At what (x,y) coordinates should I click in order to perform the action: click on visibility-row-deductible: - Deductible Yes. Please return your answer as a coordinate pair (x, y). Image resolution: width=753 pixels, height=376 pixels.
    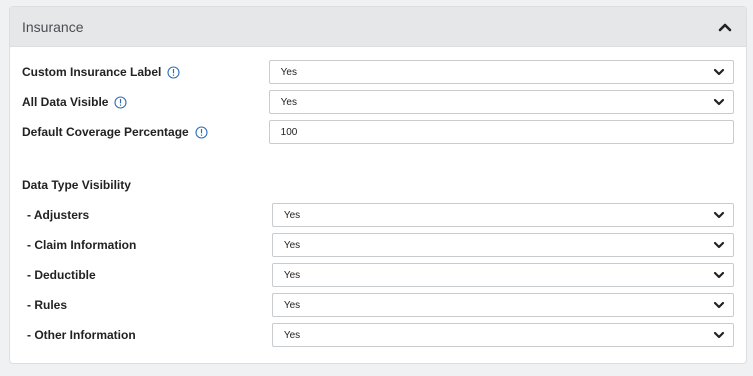
    Looking at the image, I should click on (378, 275).